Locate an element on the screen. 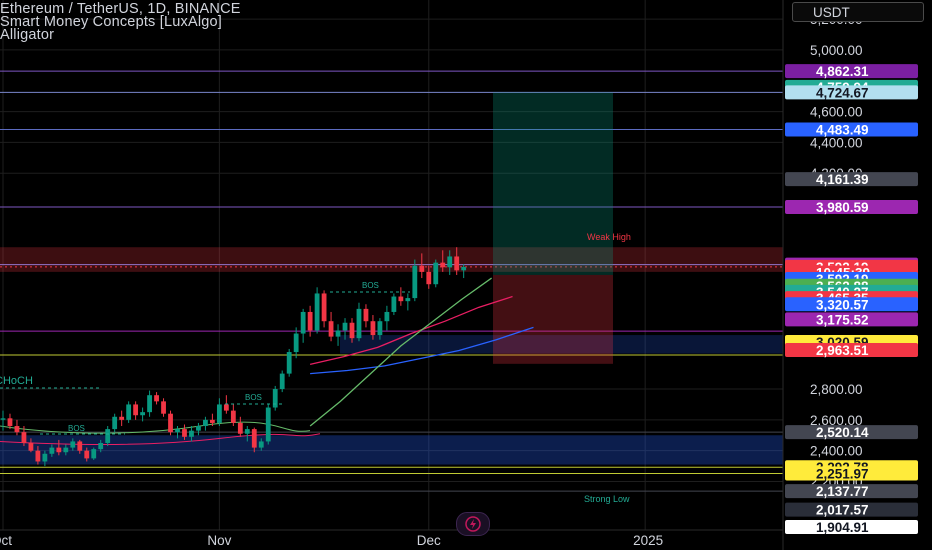  price-axis-label: 5,000.00 is located at coordinates (836, 50).